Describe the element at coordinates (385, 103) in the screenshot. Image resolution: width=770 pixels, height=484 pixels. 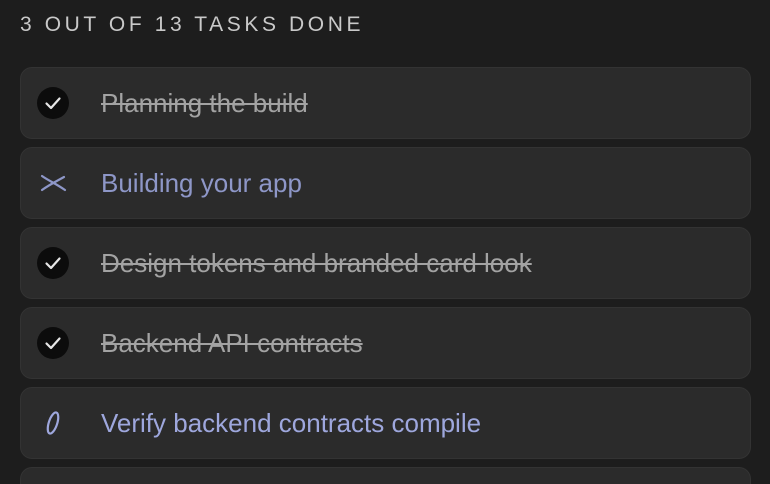
I see `task-item-planning: Planning the build` at that location.